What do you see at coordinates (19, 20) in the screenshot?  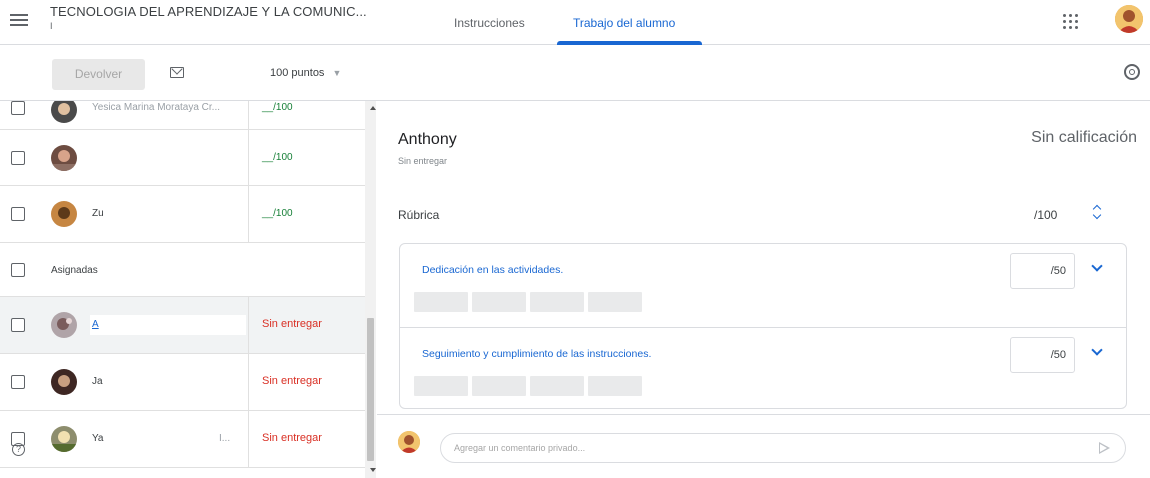 I see `menu-icon` at bounding box center [19, 20].